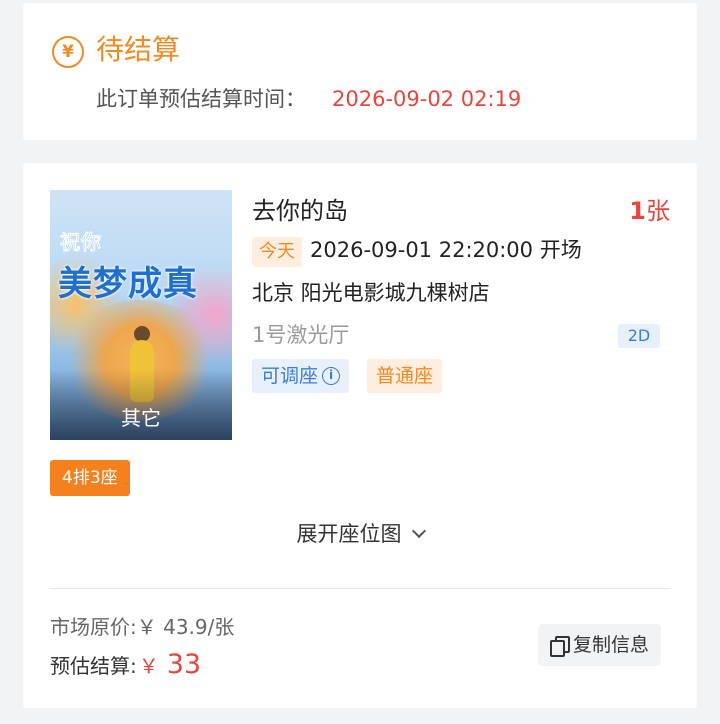 Image resolution: width=720 pixels, height=724 pixels. I want to click on estimate-currency: ￥, so click(148, 666).